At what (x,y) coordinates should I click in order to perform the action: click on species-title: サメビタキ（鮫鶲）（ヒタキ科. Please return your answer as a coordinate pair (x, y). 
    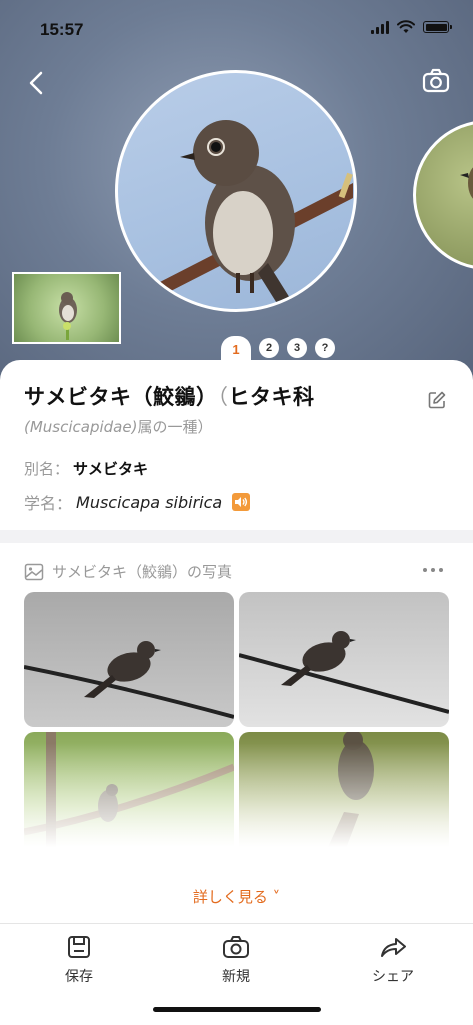
    Looking at the image, I should click on (229, 397).